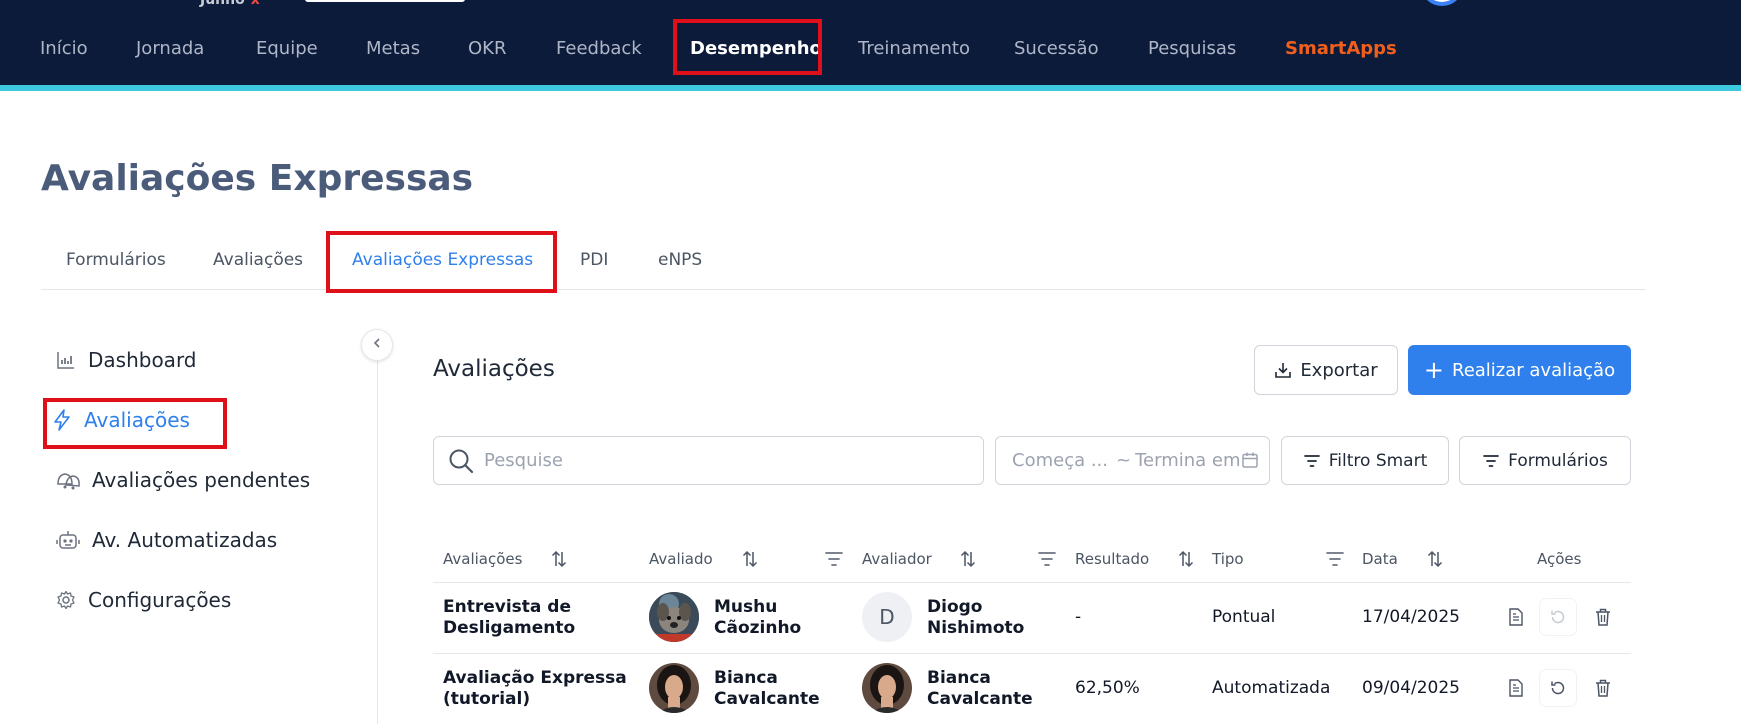 This screenshot has height=724, width=1741. I want to click on bells-icon, so click(68, 480).